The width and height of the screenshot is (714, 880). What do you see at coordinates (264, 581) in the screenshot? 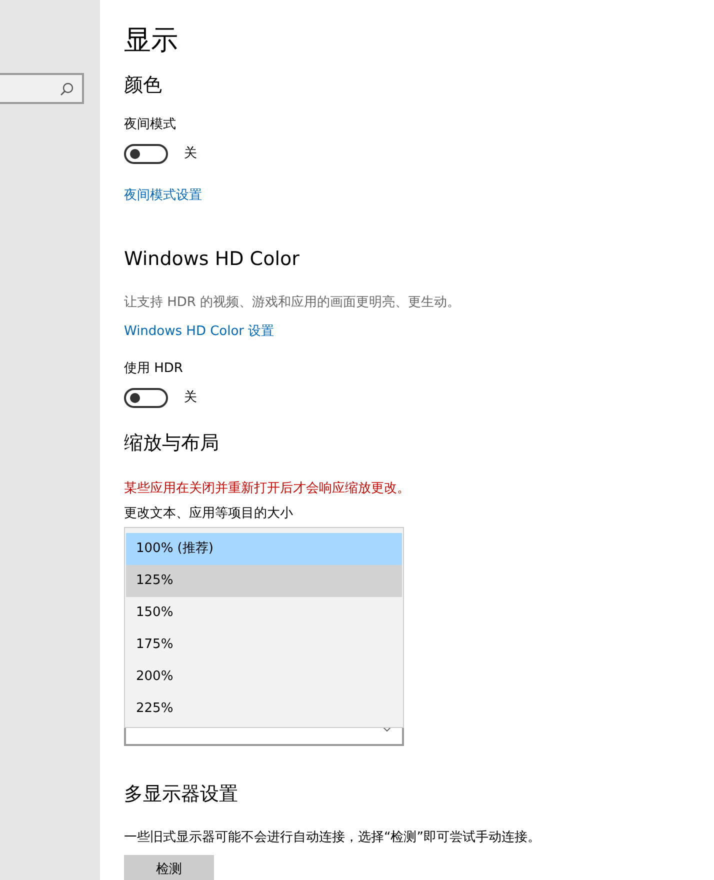
I see `dropdown-option: 125%` at bounding box center [264, 581].